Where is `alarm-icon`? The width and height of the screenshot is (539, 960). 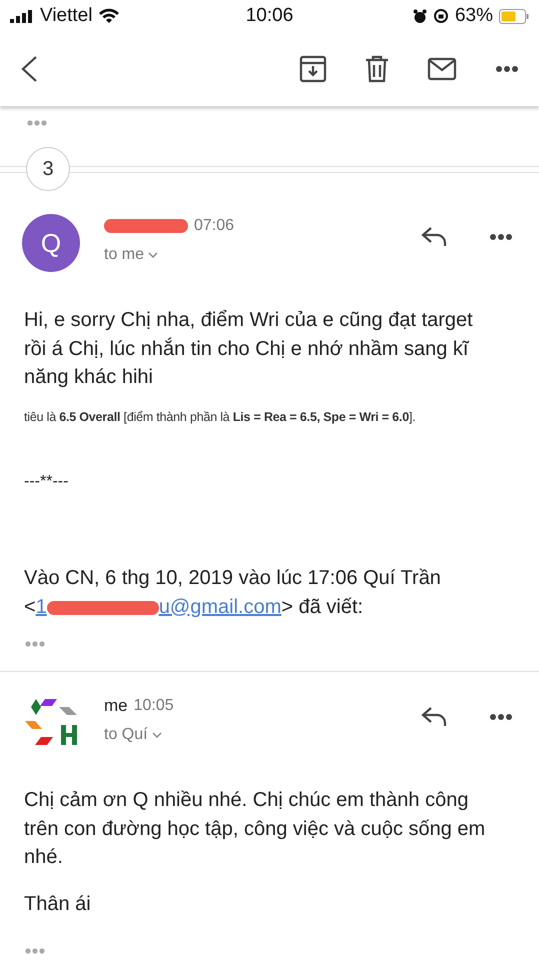
alarm-icon is located at coordinates (419, 16).